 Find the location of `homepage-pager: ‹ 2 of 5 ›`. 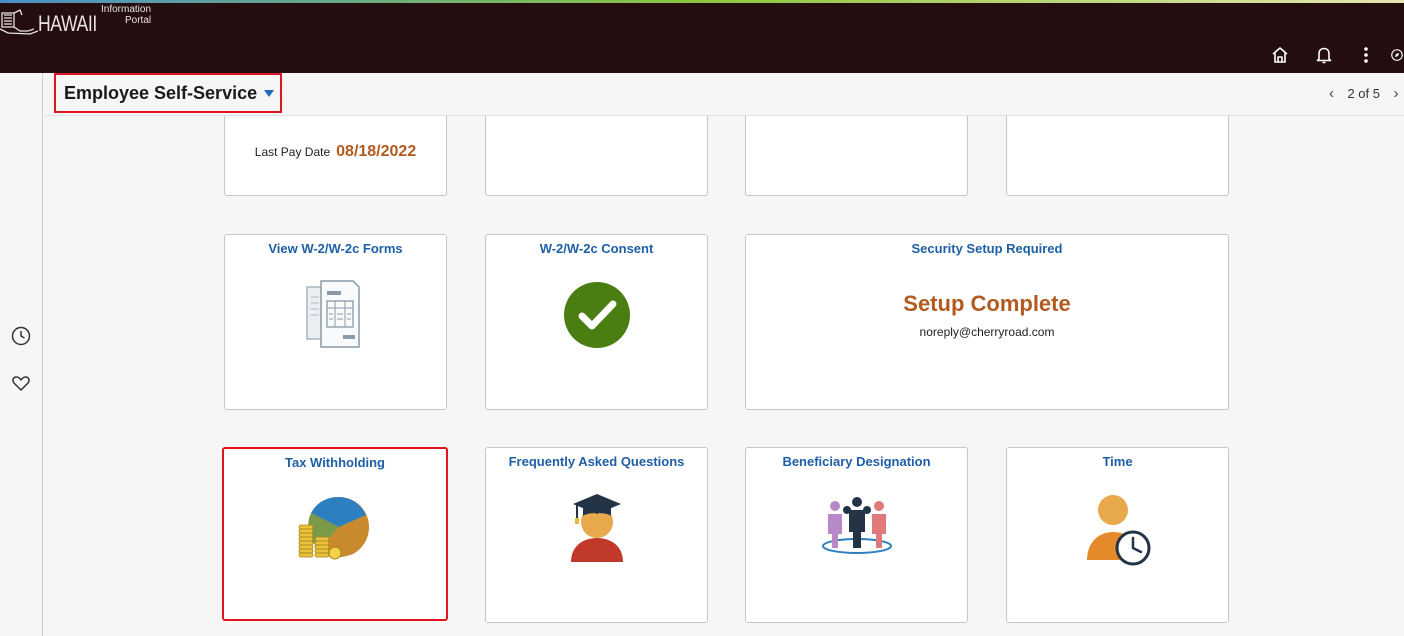

homepage-pager: ‹ 2 of 5 › is located at coordinates (1363, 93).